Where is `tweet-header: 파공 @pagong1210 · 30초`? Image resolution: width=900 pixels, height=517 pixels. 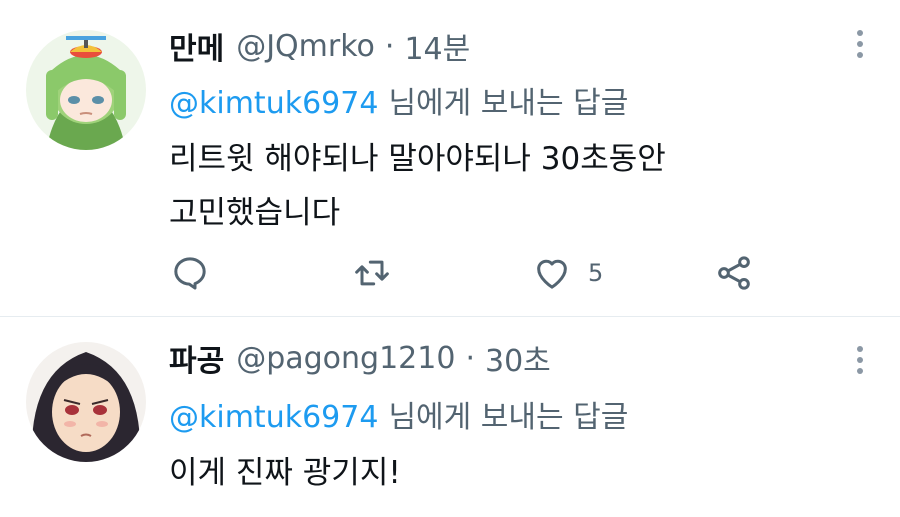 tweet-header: 파공 @pagong1210 · 30초 is located at coordinates (360, 358).